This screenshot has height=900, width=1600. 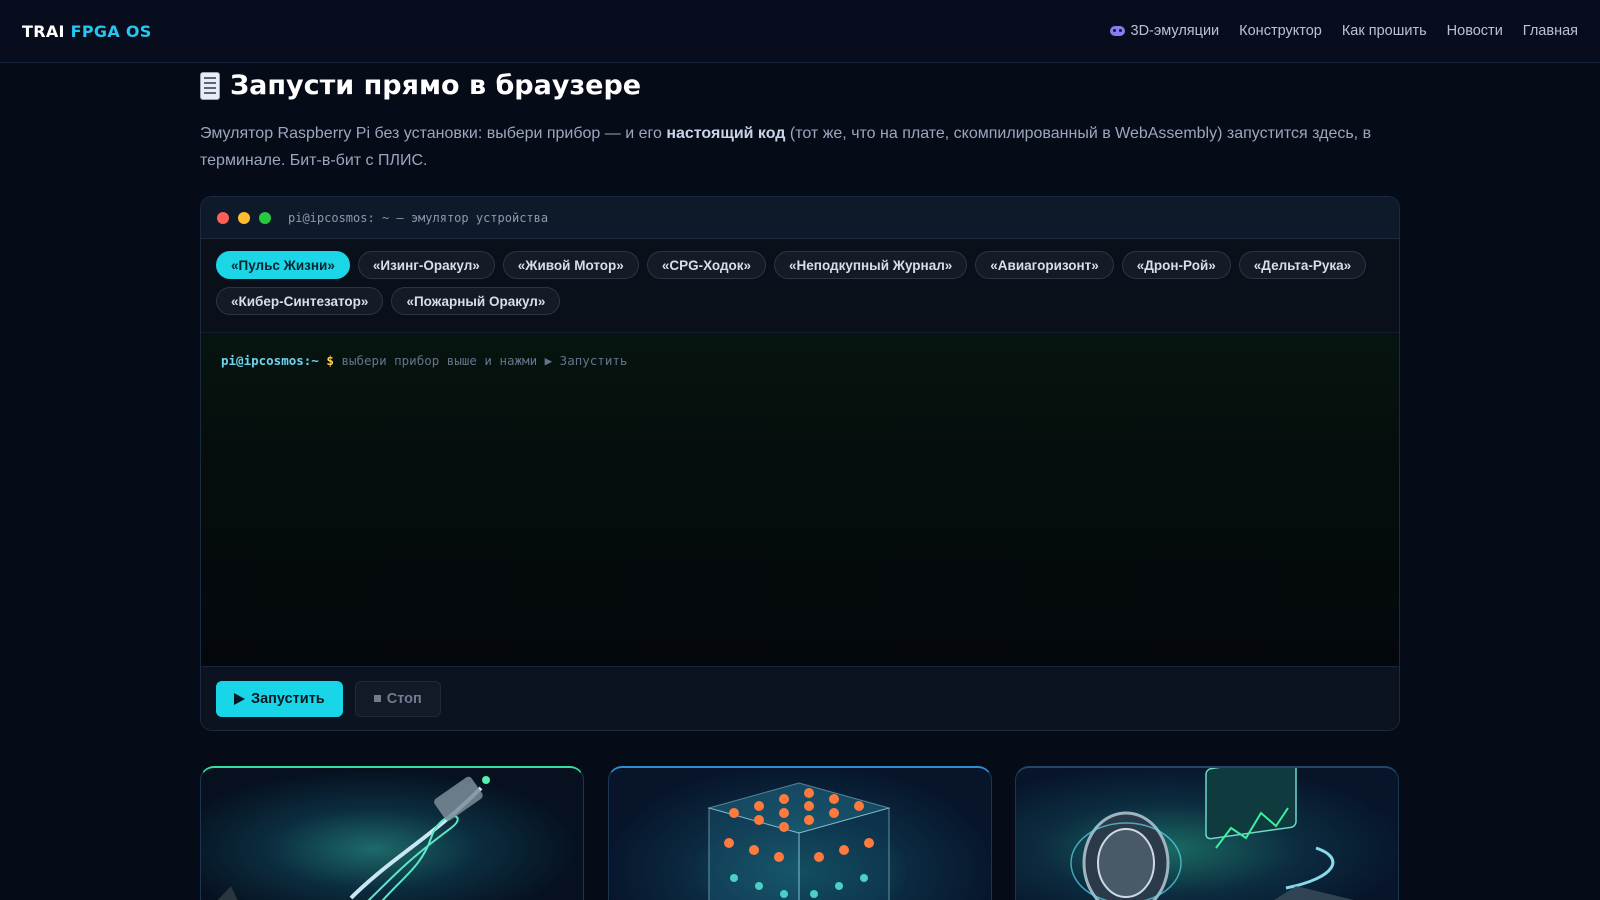 What do you see at coordinates (265, 217) in the screenshot?
I see `window-maximize-dot` at bounding box center [265, 217].